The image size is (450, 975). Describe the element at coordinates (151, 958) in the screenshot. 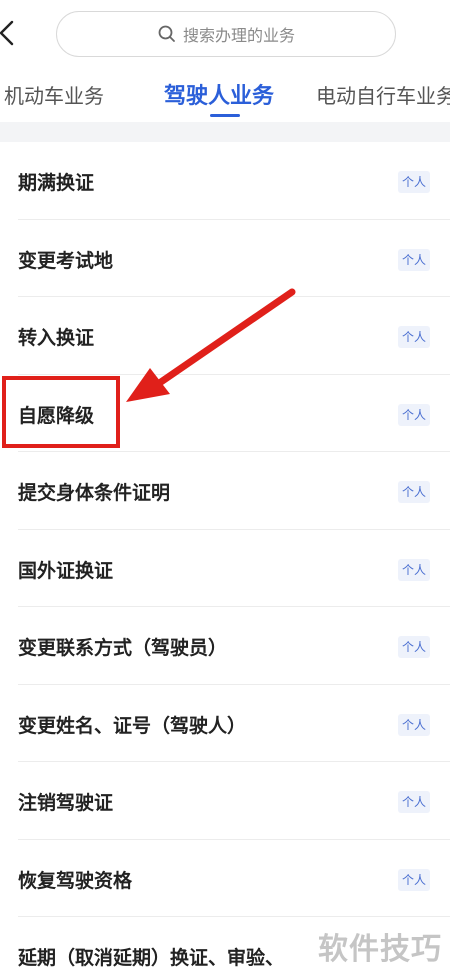

I see `item-label: 延期（取消延期）换证、审验、` at that location.